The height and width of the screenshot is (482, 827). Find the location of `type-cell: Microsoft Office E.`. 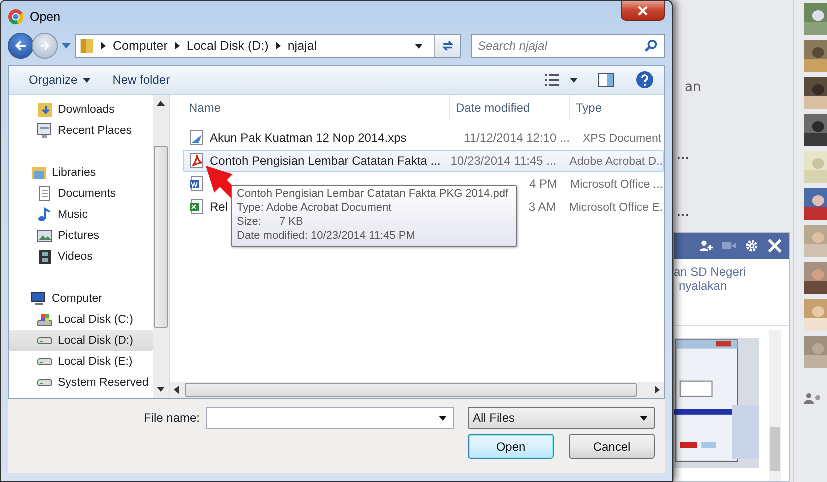

type-cell: Microsoft Office E. is located at coordinates (616, 208).